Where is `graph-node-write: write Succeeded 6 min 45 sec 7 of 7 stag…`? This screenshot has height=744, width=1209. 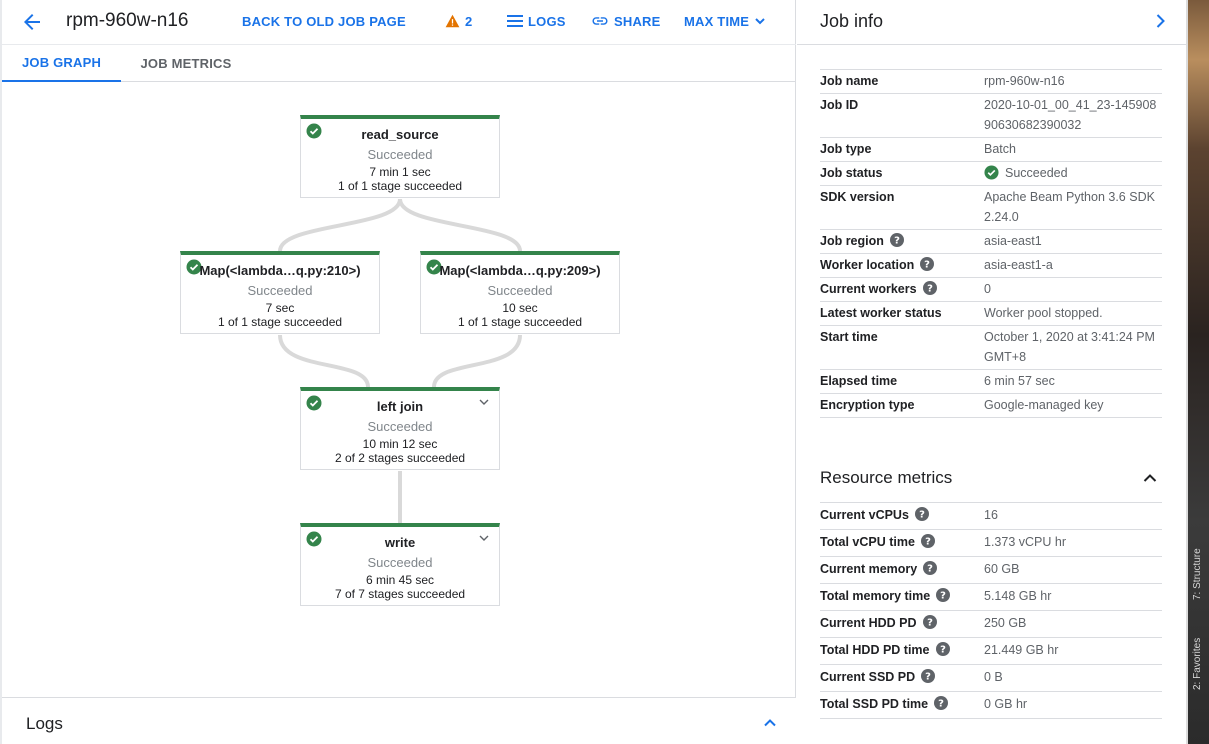 graph-node-write: write Succeeded 6 min 45 sec 7 of 7 stag… is located at coordinates (400, 564).